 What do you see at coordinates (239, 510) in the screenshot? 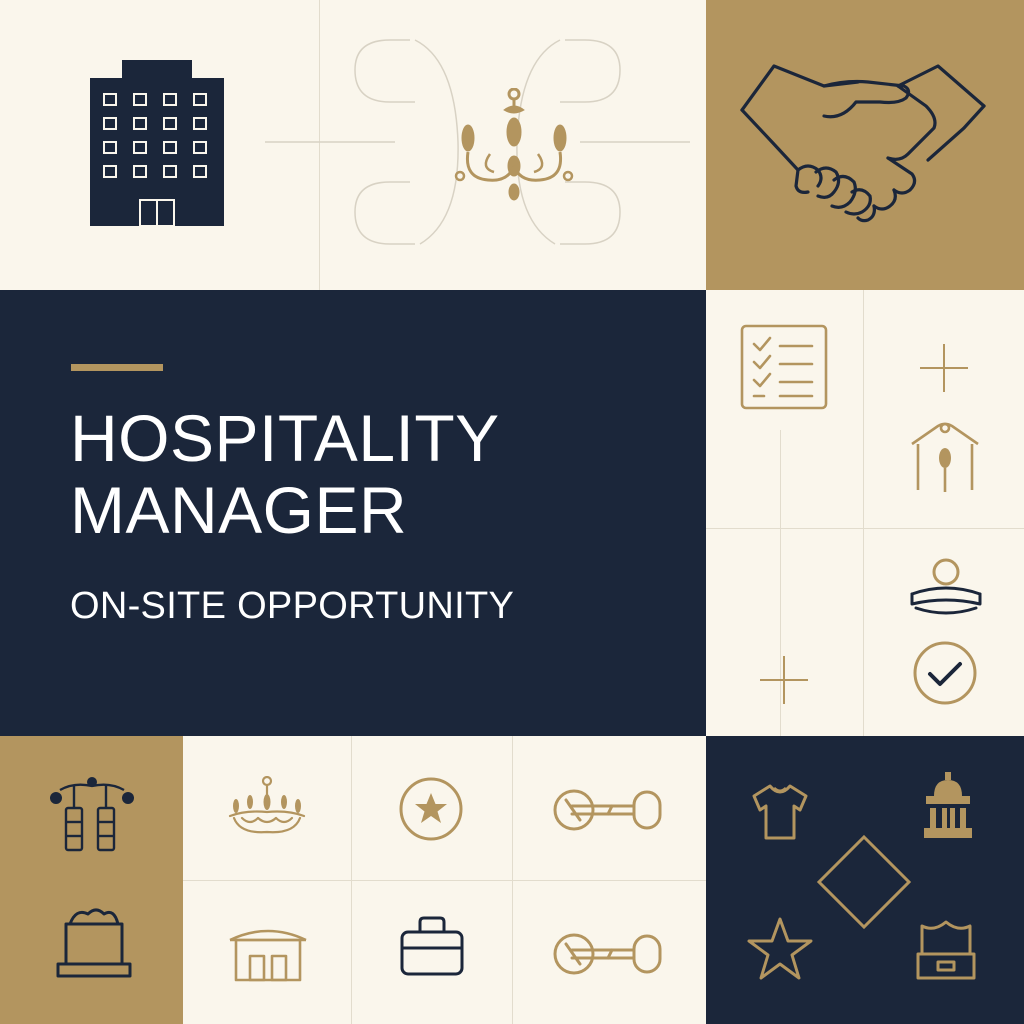
I see `title-line-2: MANAGER` at bounding box center [239, 510].